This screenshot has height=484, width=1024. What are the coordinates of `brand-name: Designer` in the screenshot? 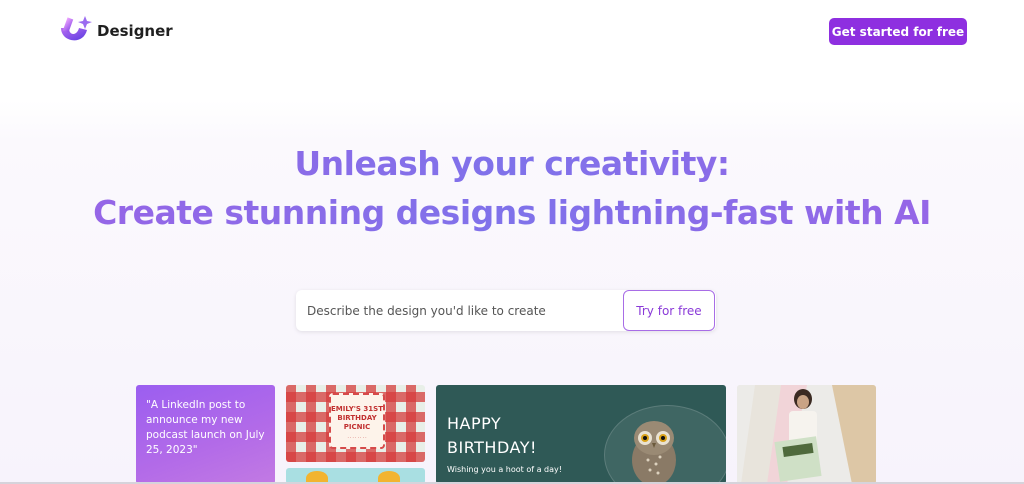 It's located at (135, 31).